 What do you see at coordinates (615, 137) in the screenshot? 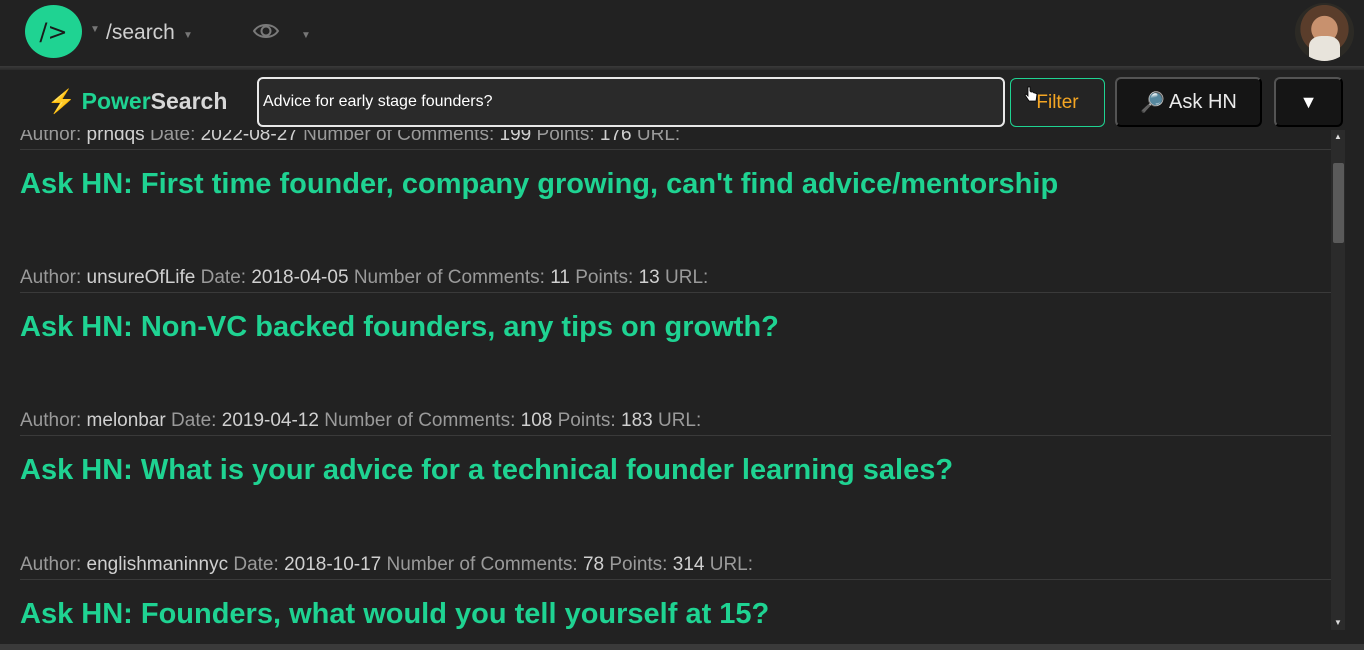
I see `points-value: 176` at bounding box center [615, 137].